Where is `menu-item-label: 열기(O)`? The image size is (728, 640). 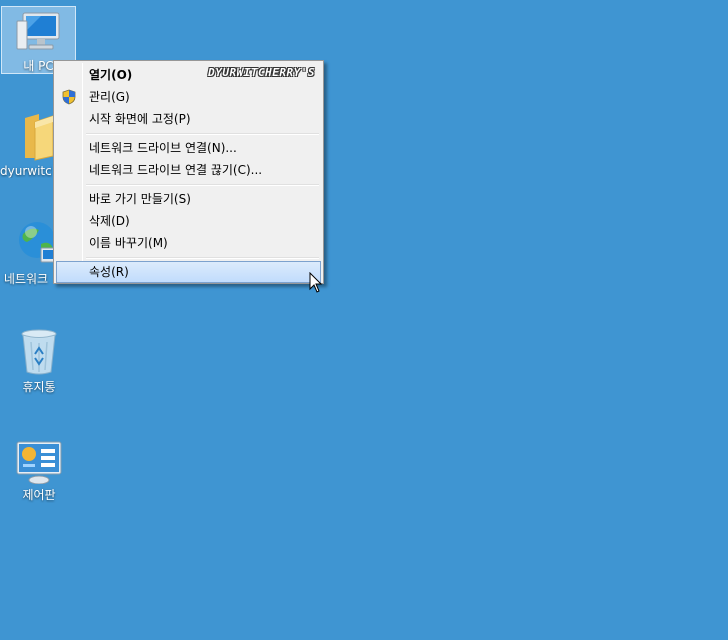 menu-item-label: 열기(O) is located at coordinates (111, 75).